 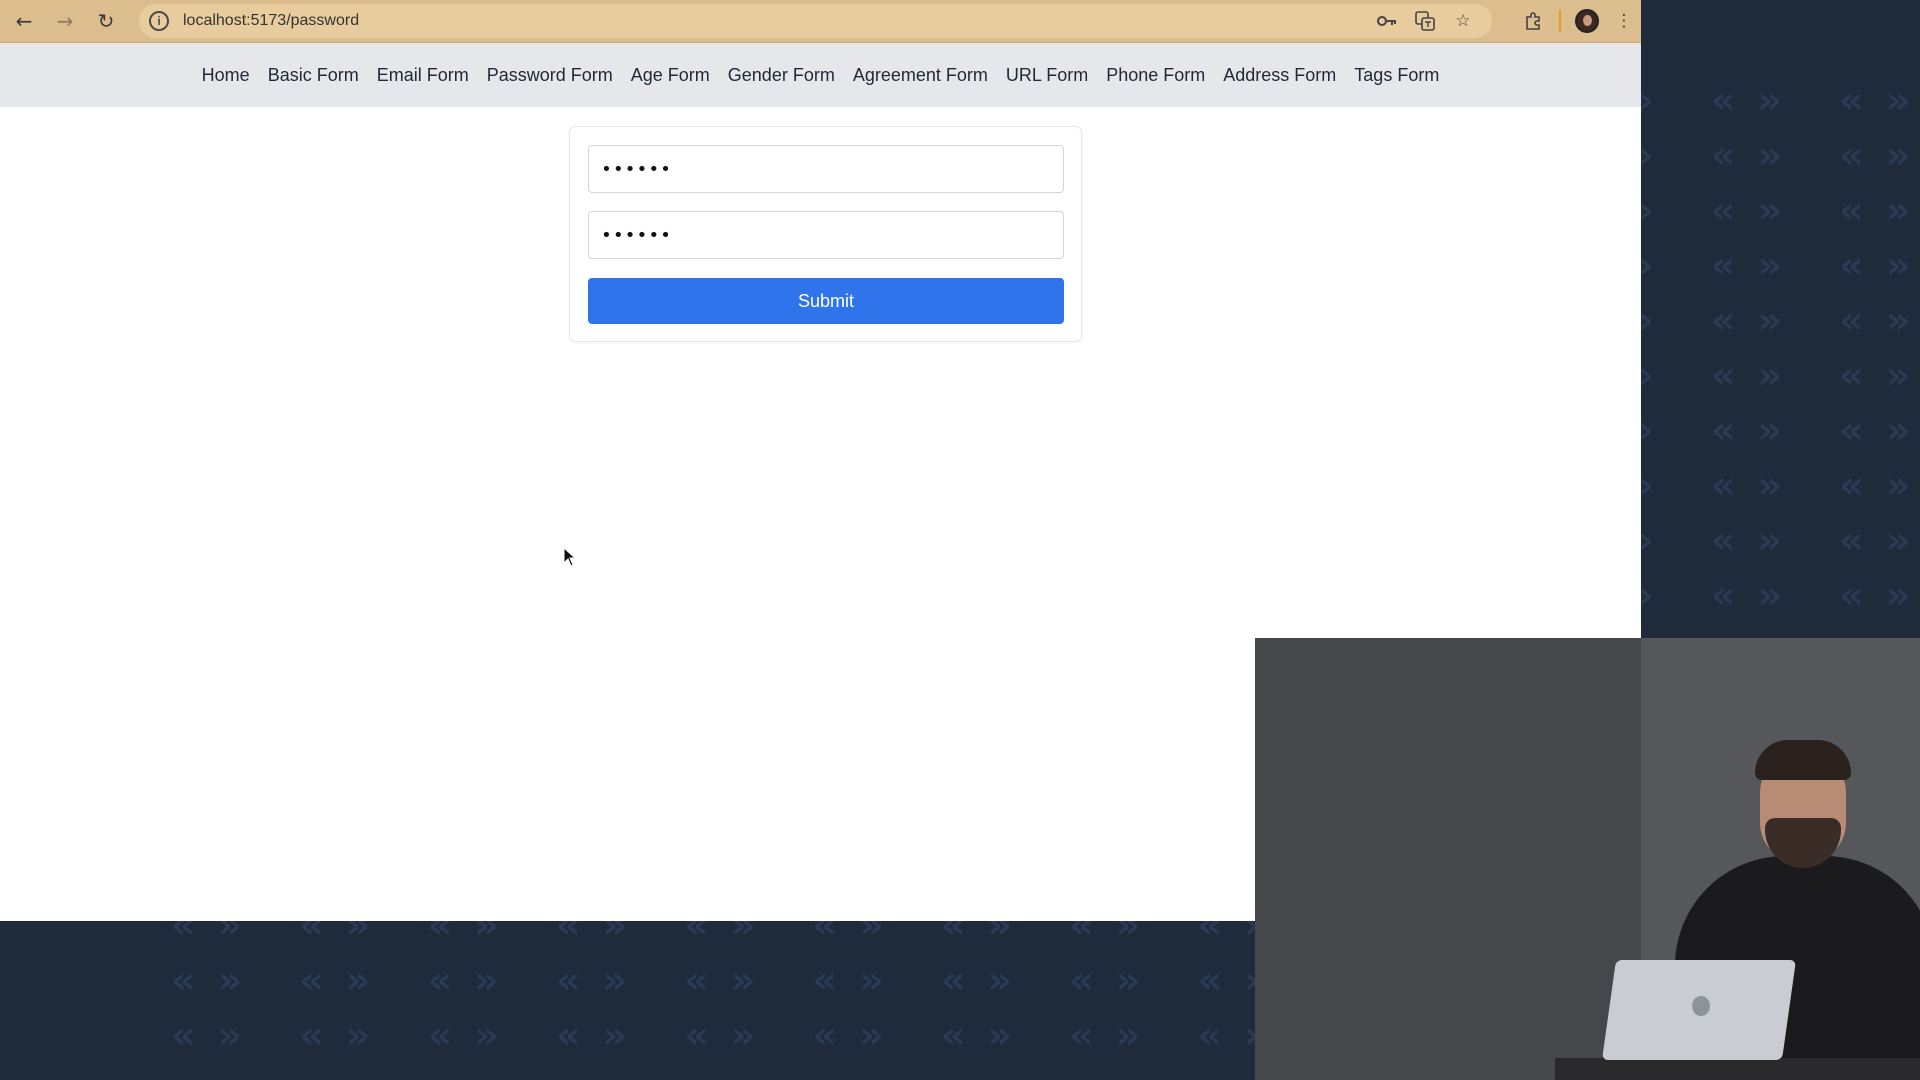 What do you see at coordinates (1560, 21) in the screenshot?
I see `toolbar-separator` at bounding box center [1560, 21].